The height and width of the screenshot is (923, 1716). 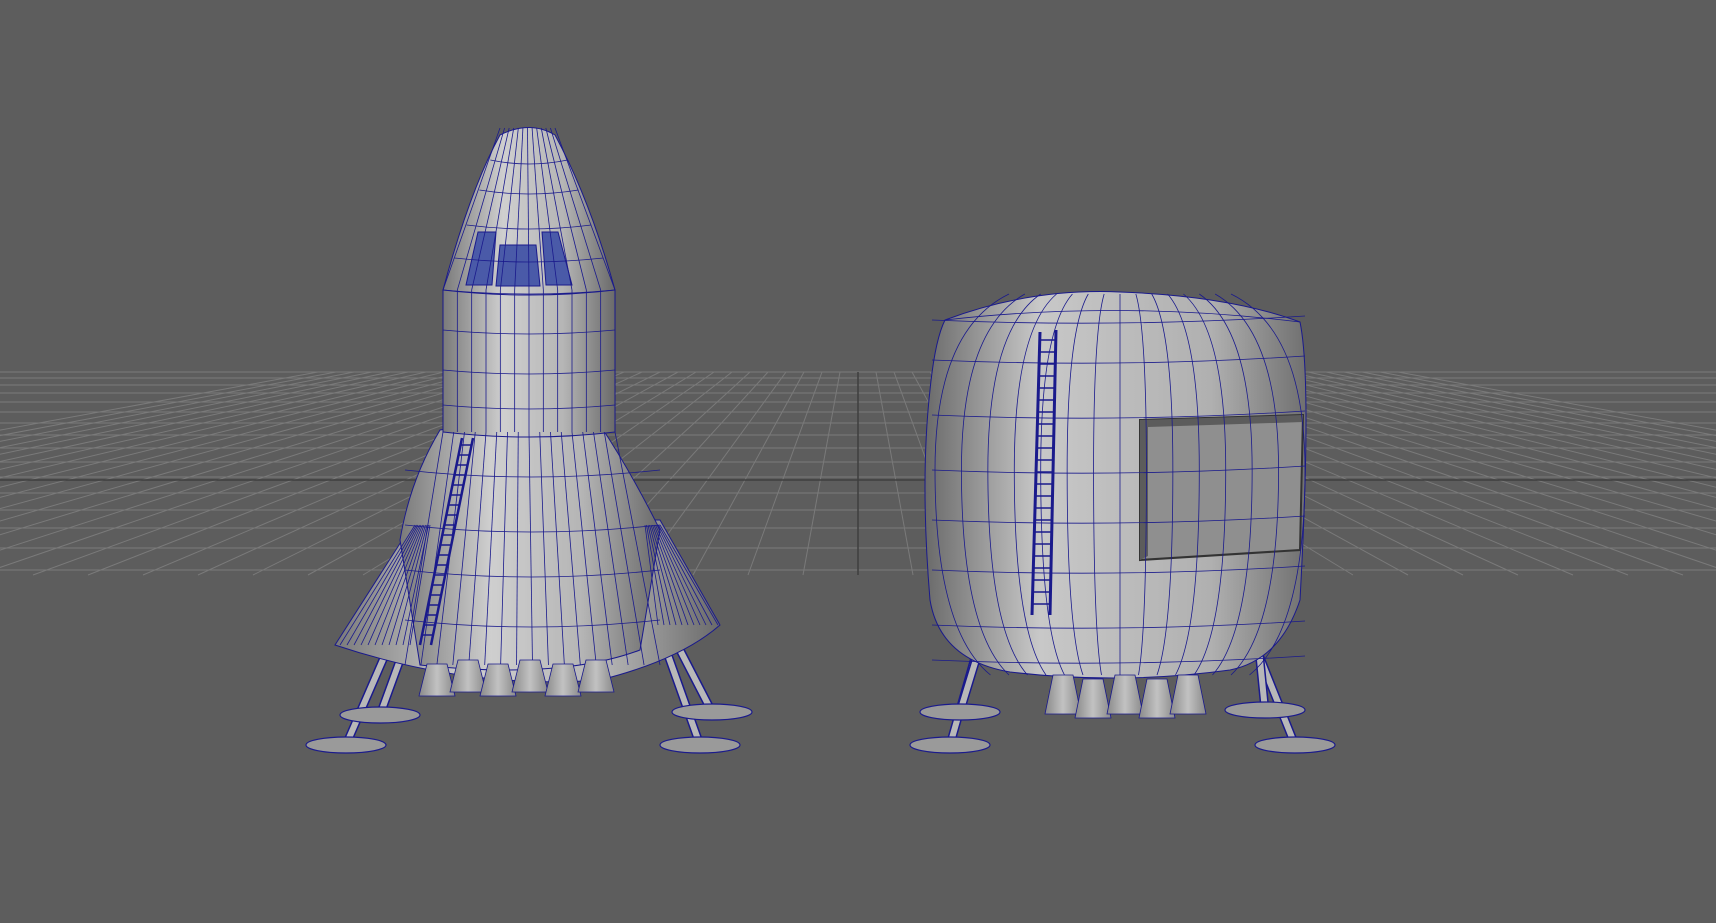 I want to click on rocket-window-center, so click(x=518, y=265).